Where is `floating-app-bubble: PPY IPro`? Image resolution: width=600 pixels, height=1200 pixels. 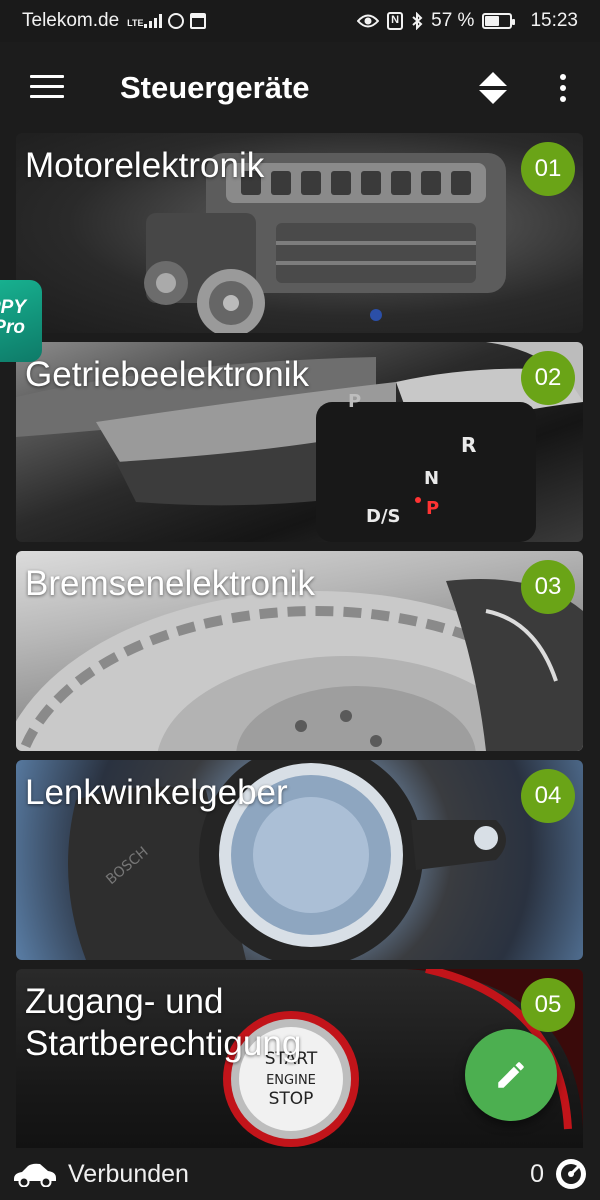 floating-app-bubble: PPY IPro is located at coordinates (21, 321).